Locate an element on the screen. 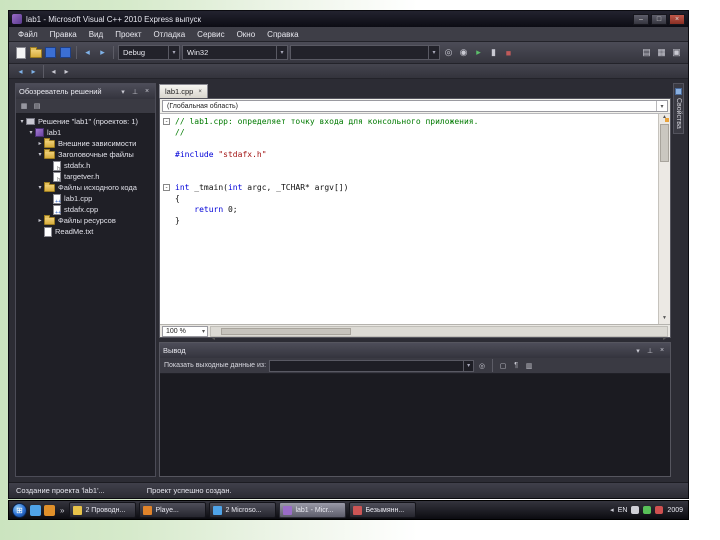 The width and height of the screenshot is (720, 540). menu-item-Проект: Проект is located at coordinates (128, 34).